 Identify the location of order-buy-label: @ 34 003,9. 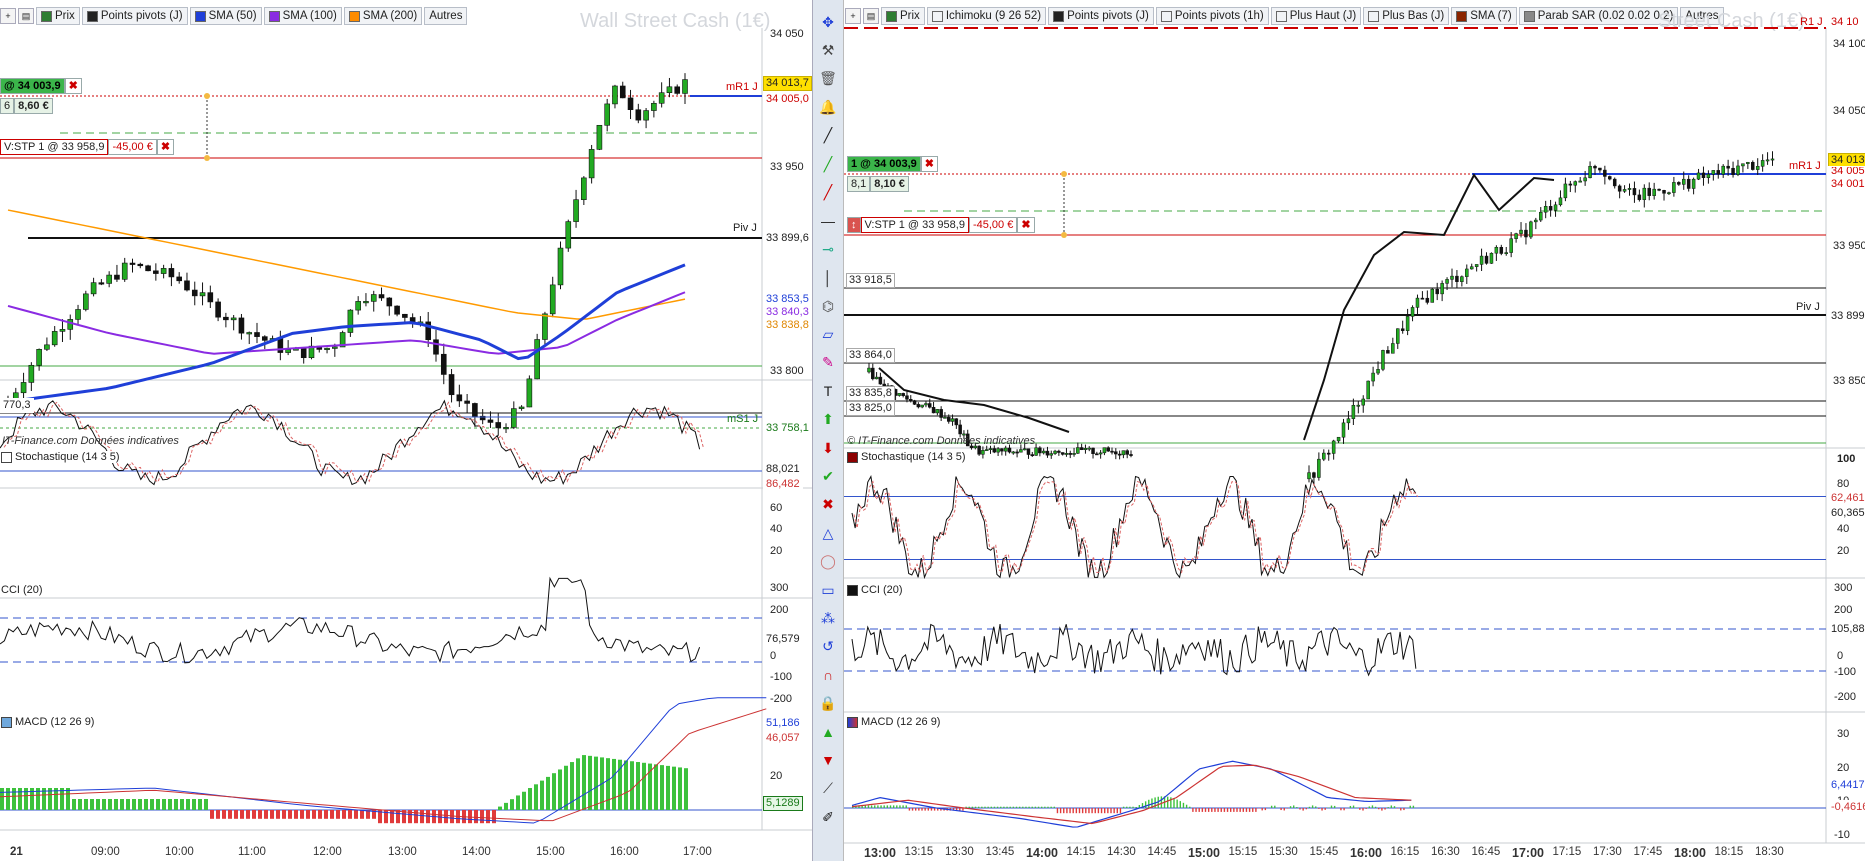
(32, 86).